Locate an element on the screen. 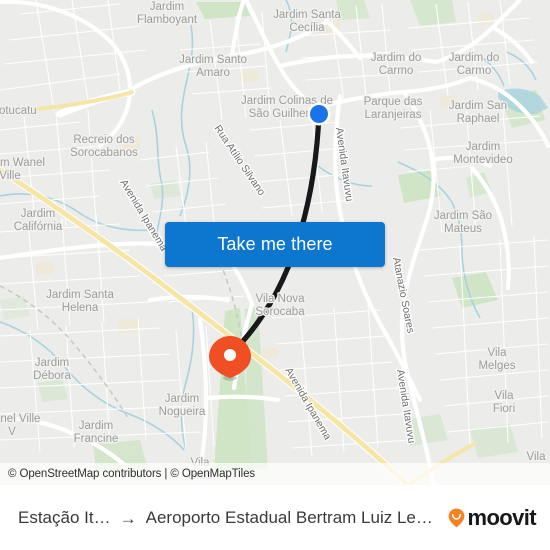 The width and height of the screenshot is (550, 550). take-me-there-label: Take me there is located at coordinates (275, 244).